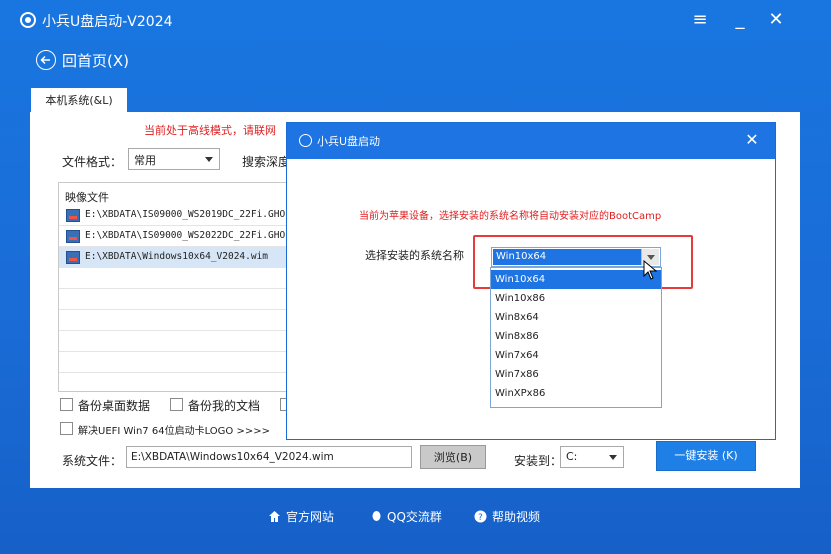 The width and height of the screenshot is (831, 554). I want to click on system-name-select: Win10x64, so click(576, 257).